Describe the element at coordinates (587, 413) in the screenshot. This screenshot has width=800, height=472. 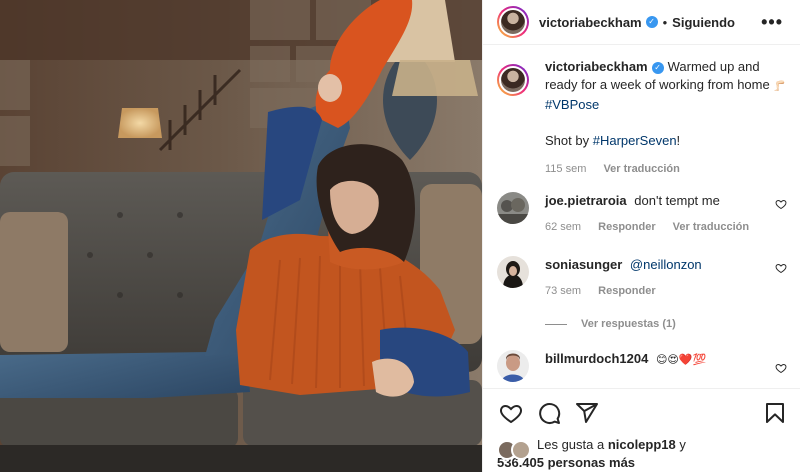
I see `share-icon` at that location.